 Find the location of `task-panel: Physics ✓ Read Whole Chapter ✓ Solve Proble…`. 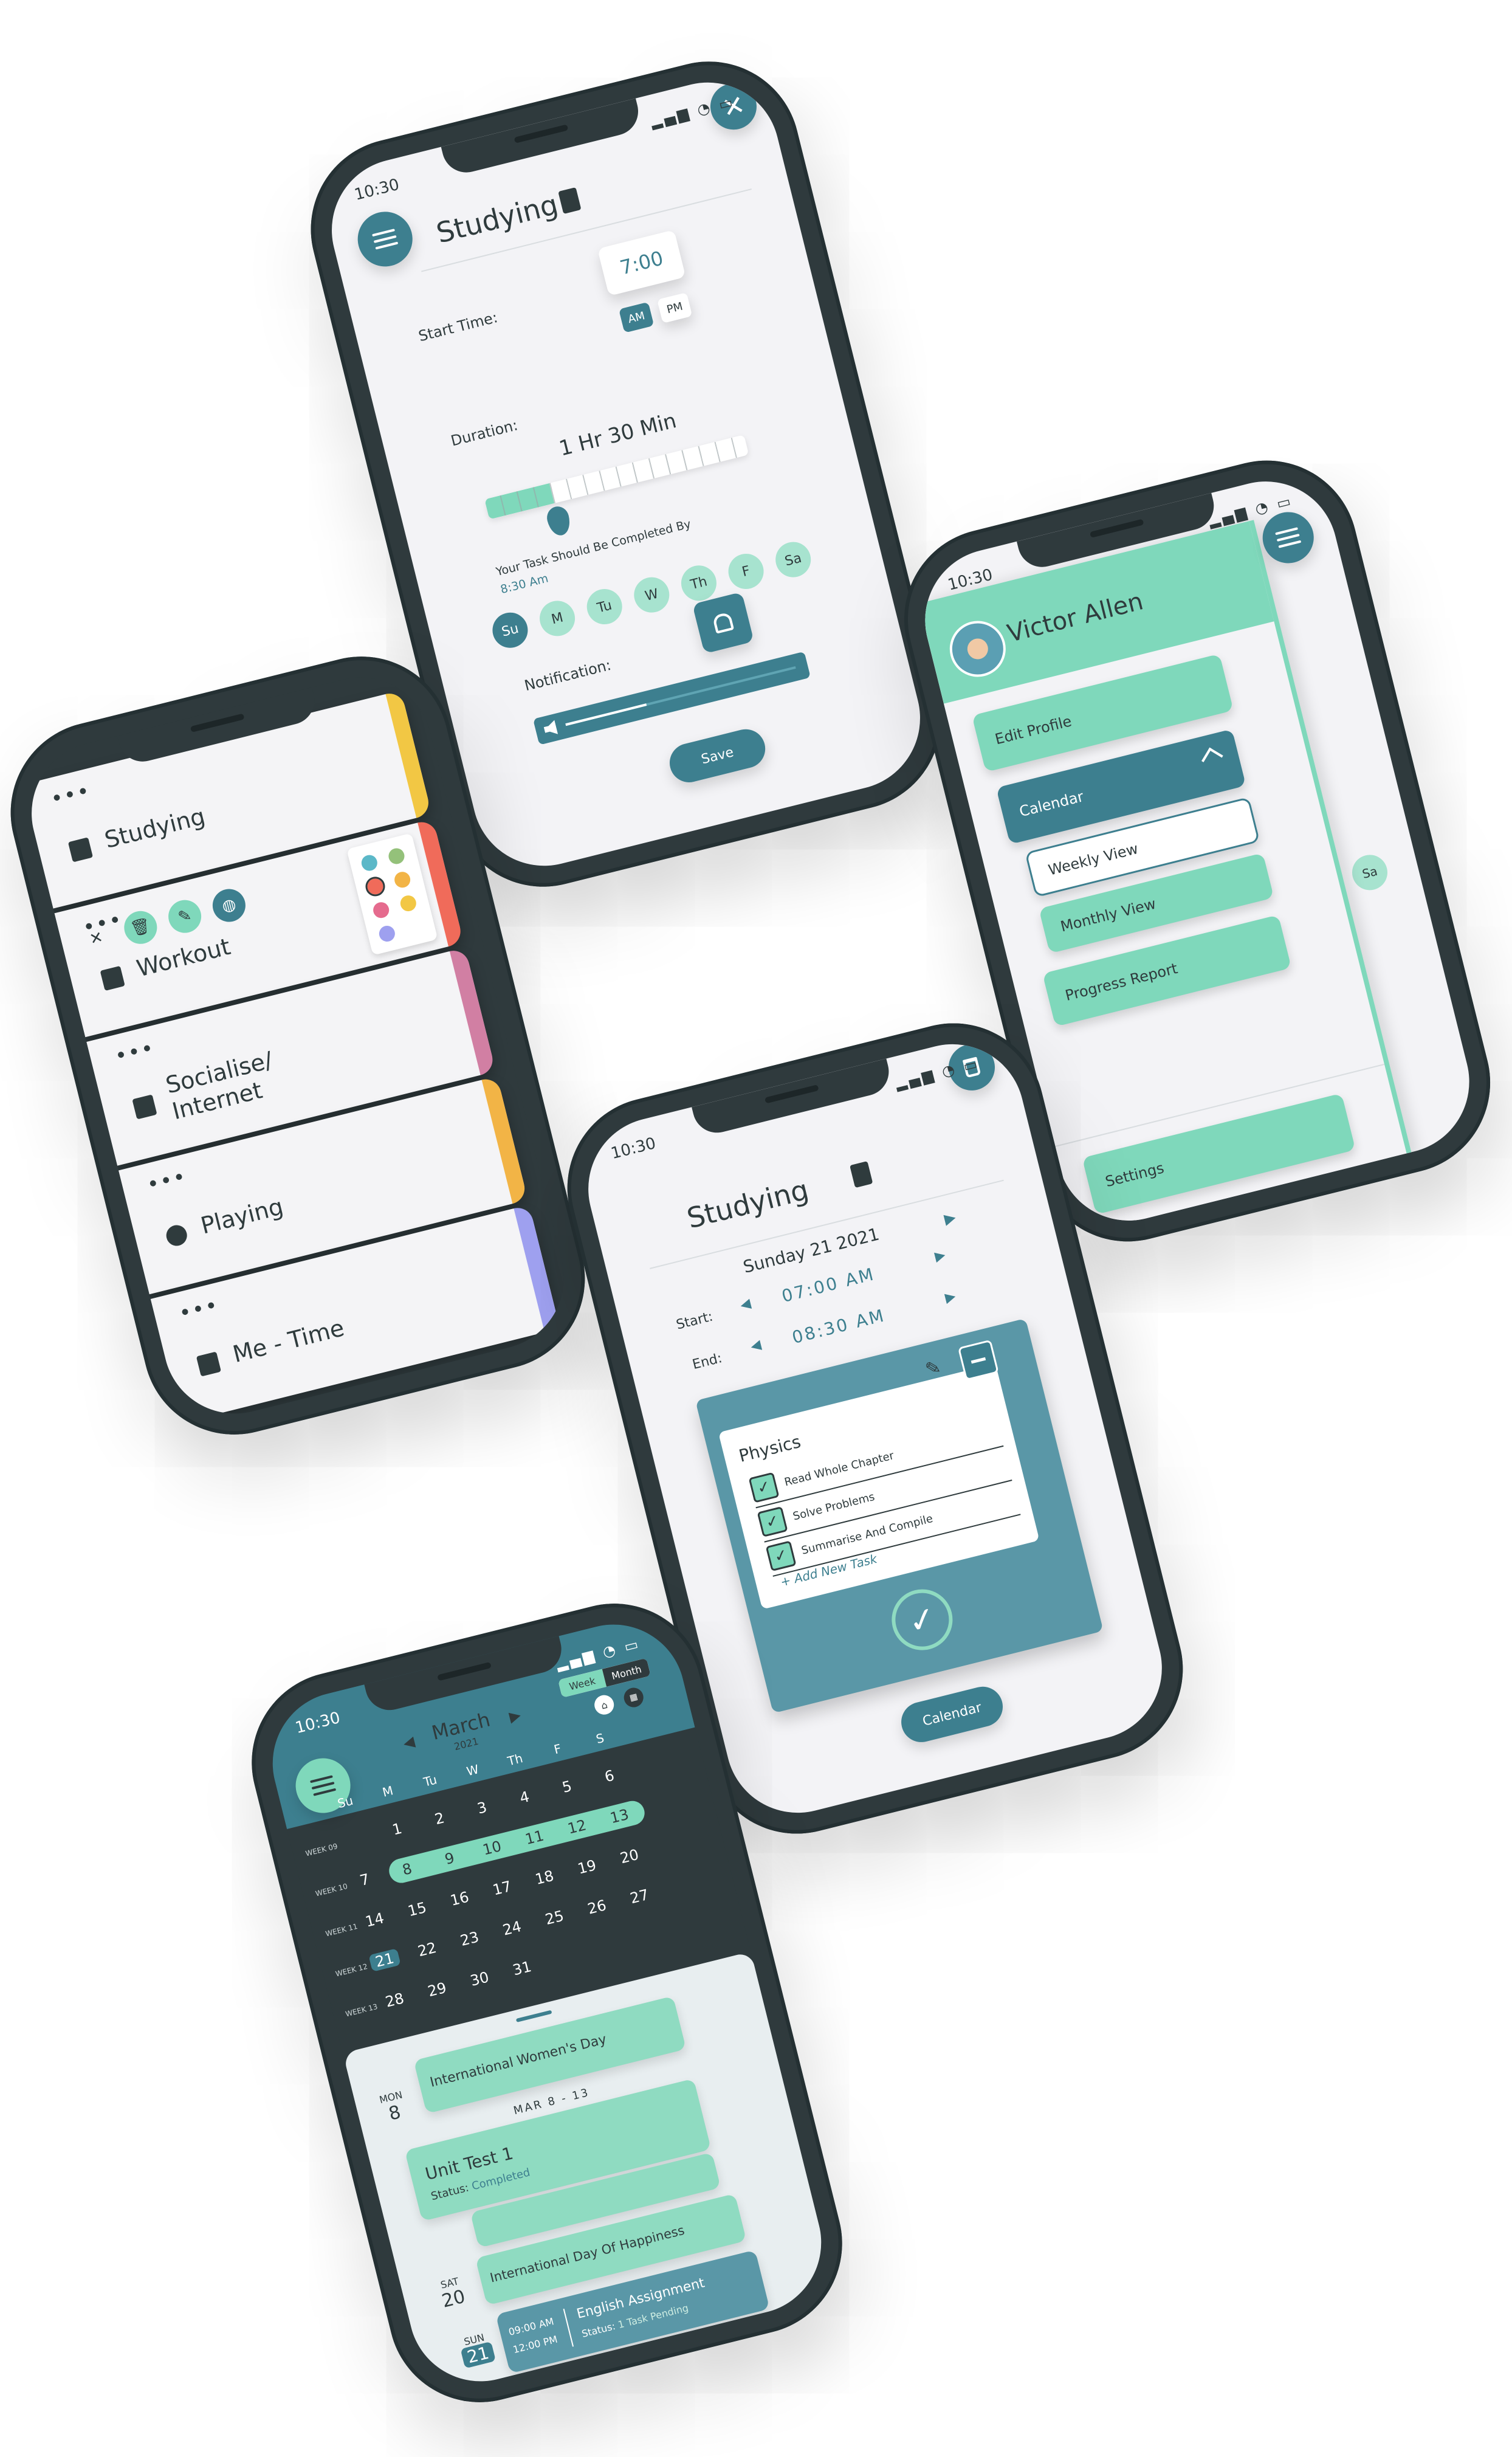

task-panel: Physics ✓ Read Whole Chapter ✓ Solve Proble… is located at coordinates (900, 1516).